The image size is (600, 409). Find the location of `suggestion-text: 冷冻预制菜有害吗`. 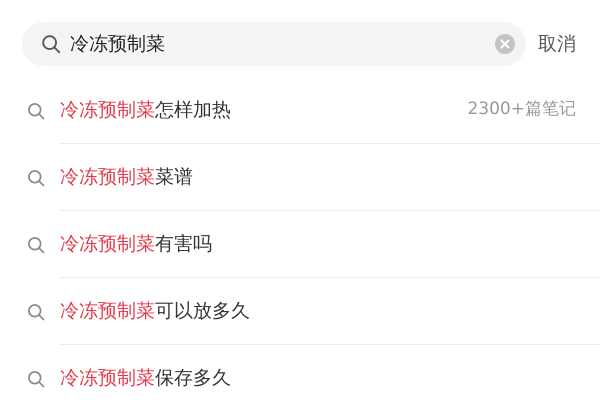

suggestion-text: 冷冻预制菜有害吗 is located at coordinates (136, 244).